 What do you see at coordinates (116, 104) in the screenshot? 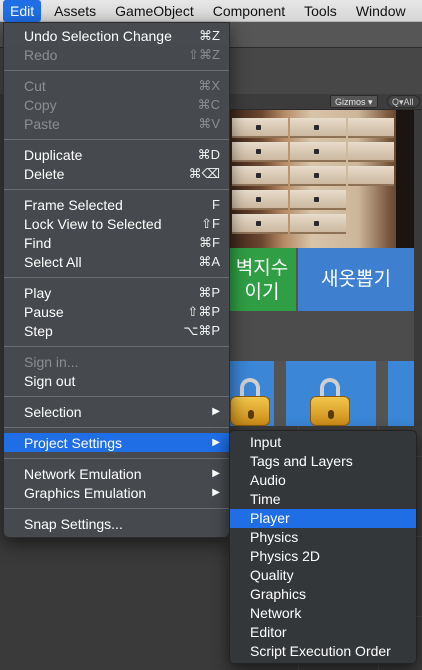
I see `menu-item-copy: Copy ⌘C` at bounding box center [116, 104].